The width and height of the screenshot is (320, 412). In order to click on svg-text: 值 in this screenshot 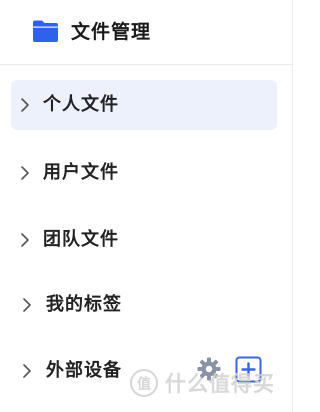, I will do `click(144, 384)`.